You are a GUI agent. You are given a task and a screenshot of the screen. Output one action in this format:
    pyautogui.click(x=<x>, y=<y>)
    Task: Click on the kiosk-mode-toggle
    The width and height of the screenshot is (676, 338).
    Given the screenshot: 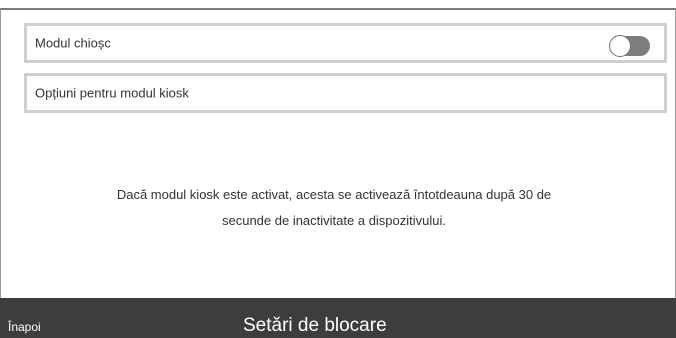 What is the action you would take?
    pyautogui.click(x=629, y=46)
    